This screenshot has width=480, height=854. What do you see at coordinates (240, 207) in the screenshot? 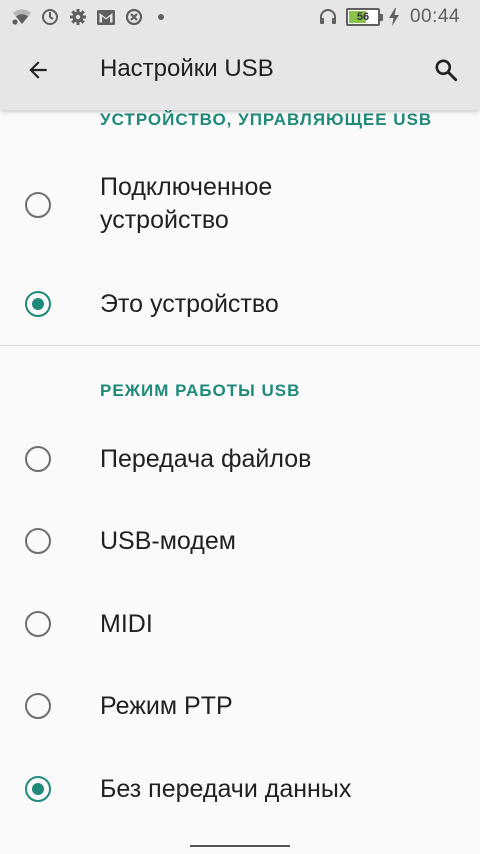
I see `option-connected-device: Подключенное устройство` at bounding box center [240, 207].